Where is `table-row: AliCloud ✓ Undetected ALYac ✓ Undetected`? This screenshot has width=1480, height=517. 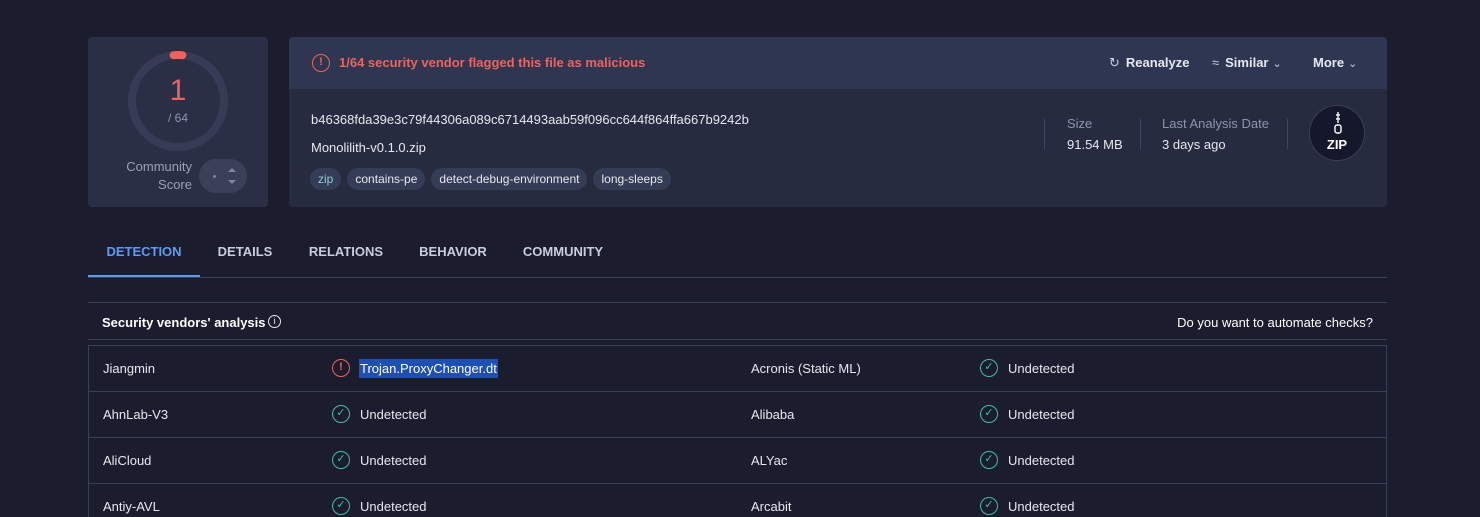 table-row: AliCloud ✓ Undetected ALYac ✓ Undetected is located at coordinates (737, 461).